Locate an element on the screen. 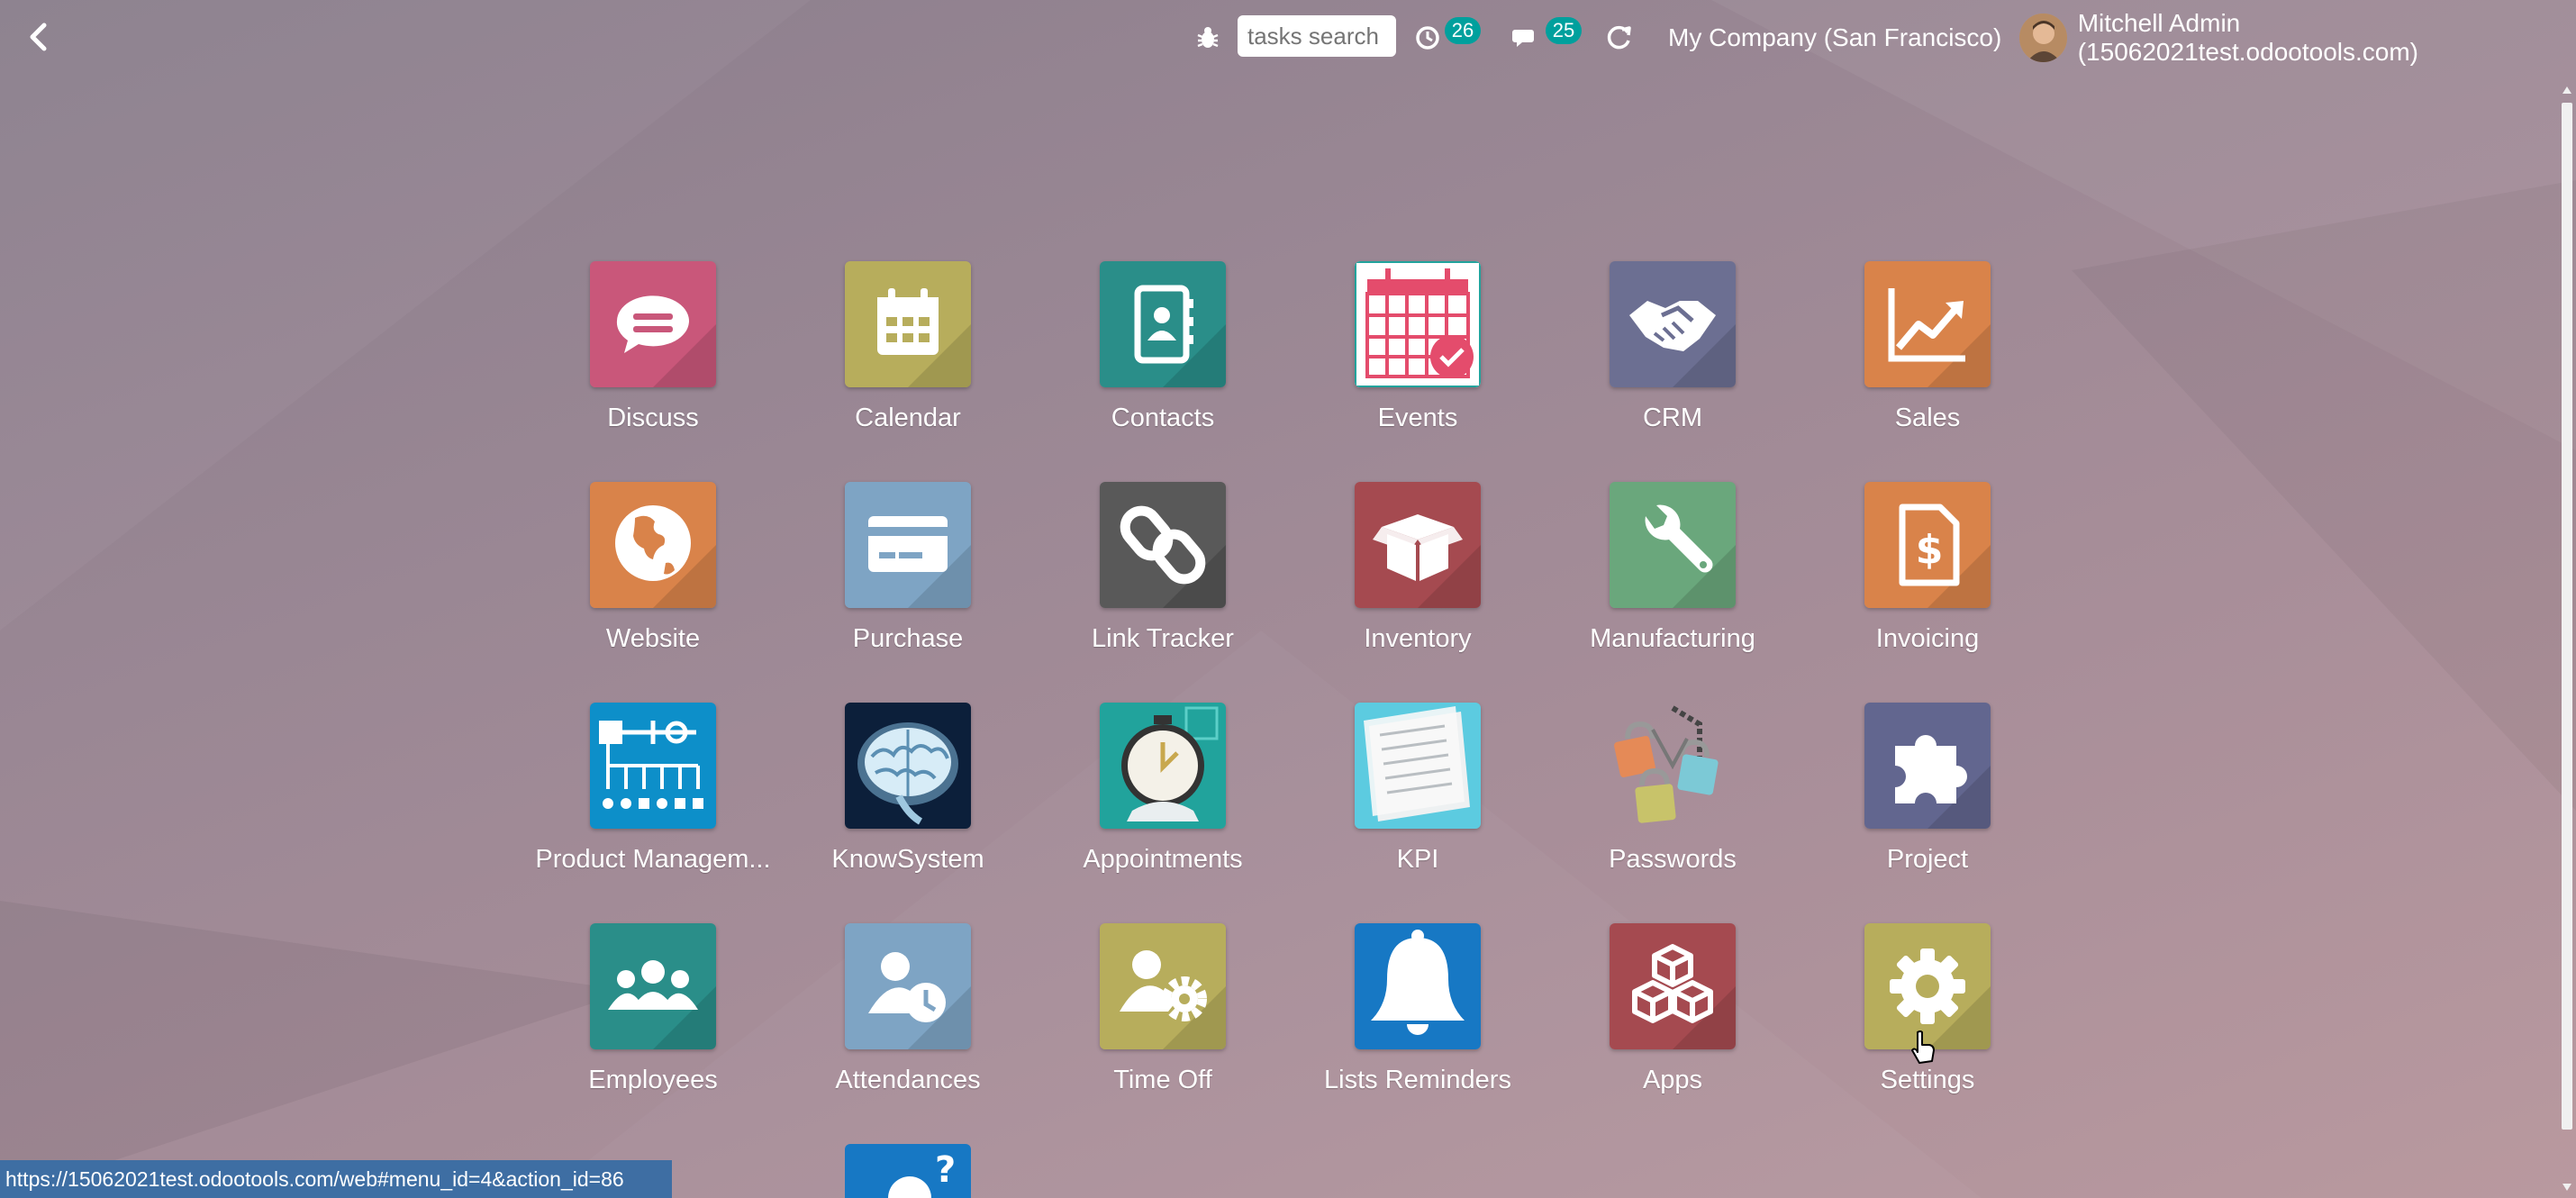 The image size is (2576, 1198). app-apps: Apps is located at coordinates (1673, 1017).